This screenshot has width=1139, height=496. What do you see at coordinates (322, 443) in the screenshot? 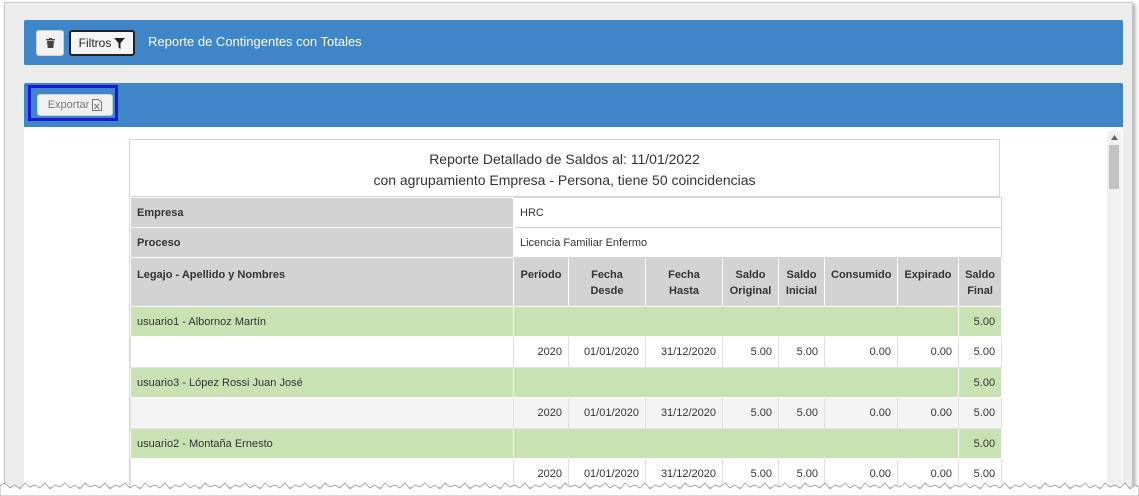
I see `group-name: usuario2 - Montaña Ernesto` at bounding box center [322, 443].